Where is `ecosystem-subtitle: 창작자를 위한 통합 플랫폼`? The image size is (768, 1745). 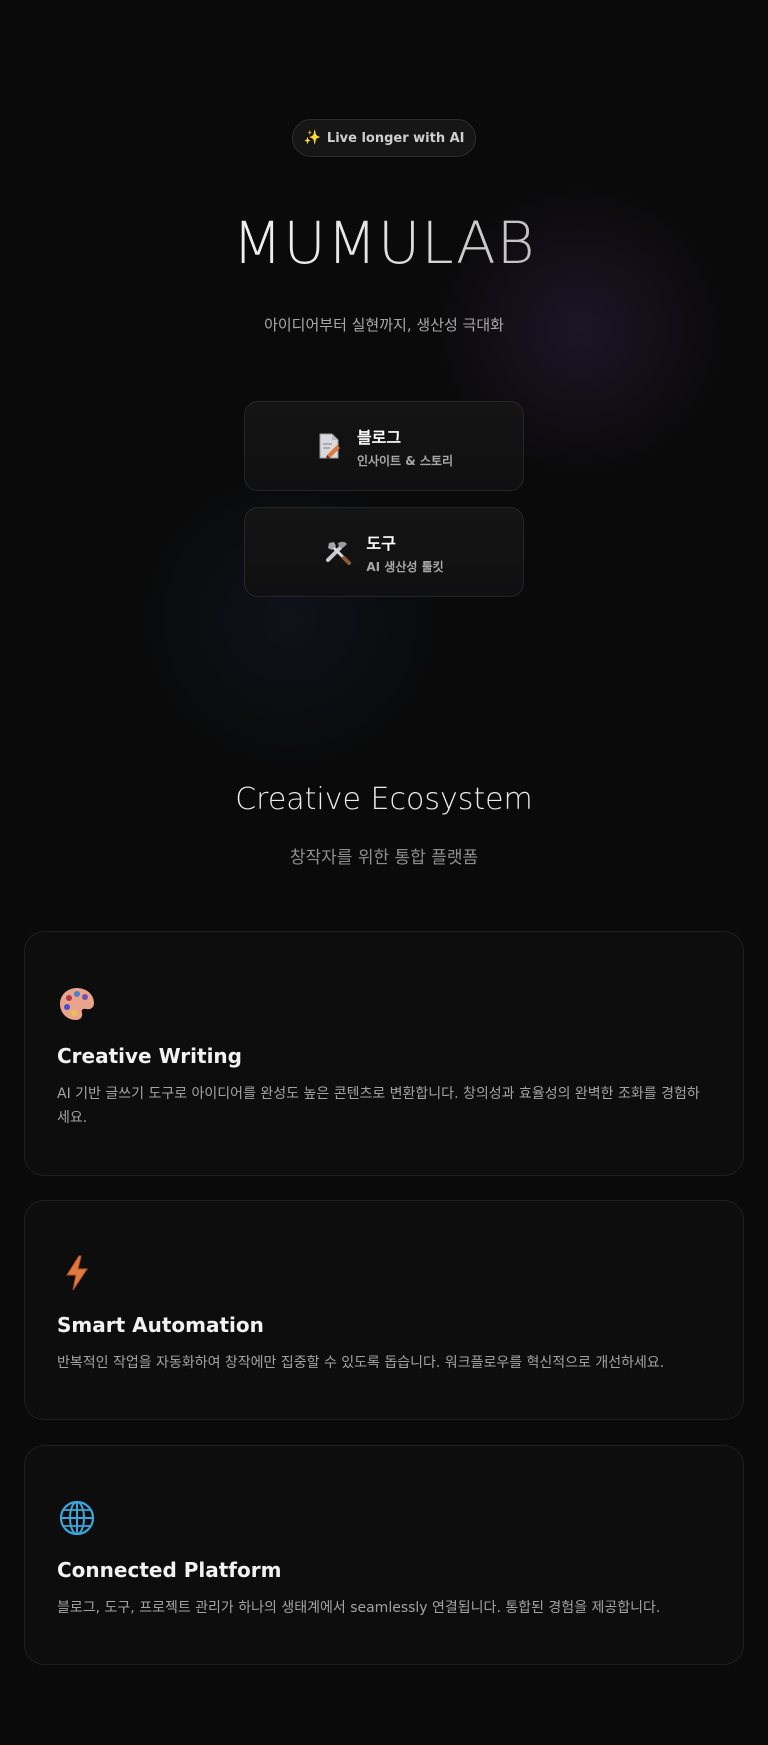 ecosystem-subtitle: 창작자를 위한 통합 플랫폼 is located at coordinates (384, 858).